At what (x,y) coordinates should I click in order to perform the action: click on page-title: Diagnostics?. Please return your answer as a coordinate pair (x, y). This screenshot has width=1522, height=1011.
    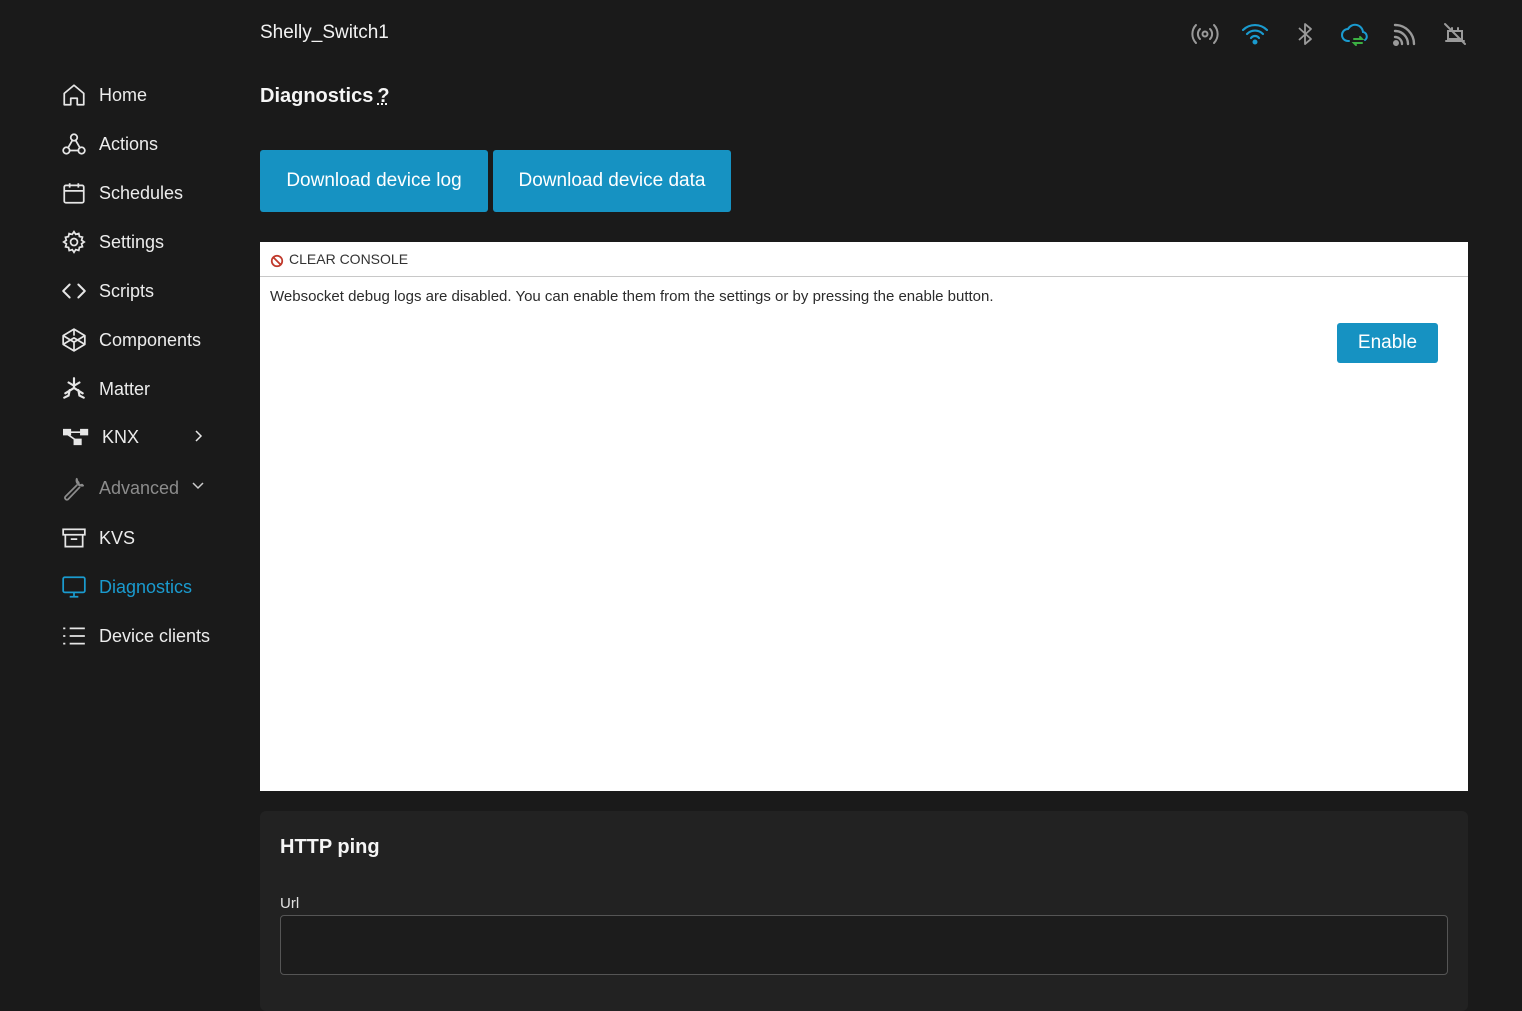
    Looking at the image, I should click on (325, 96).